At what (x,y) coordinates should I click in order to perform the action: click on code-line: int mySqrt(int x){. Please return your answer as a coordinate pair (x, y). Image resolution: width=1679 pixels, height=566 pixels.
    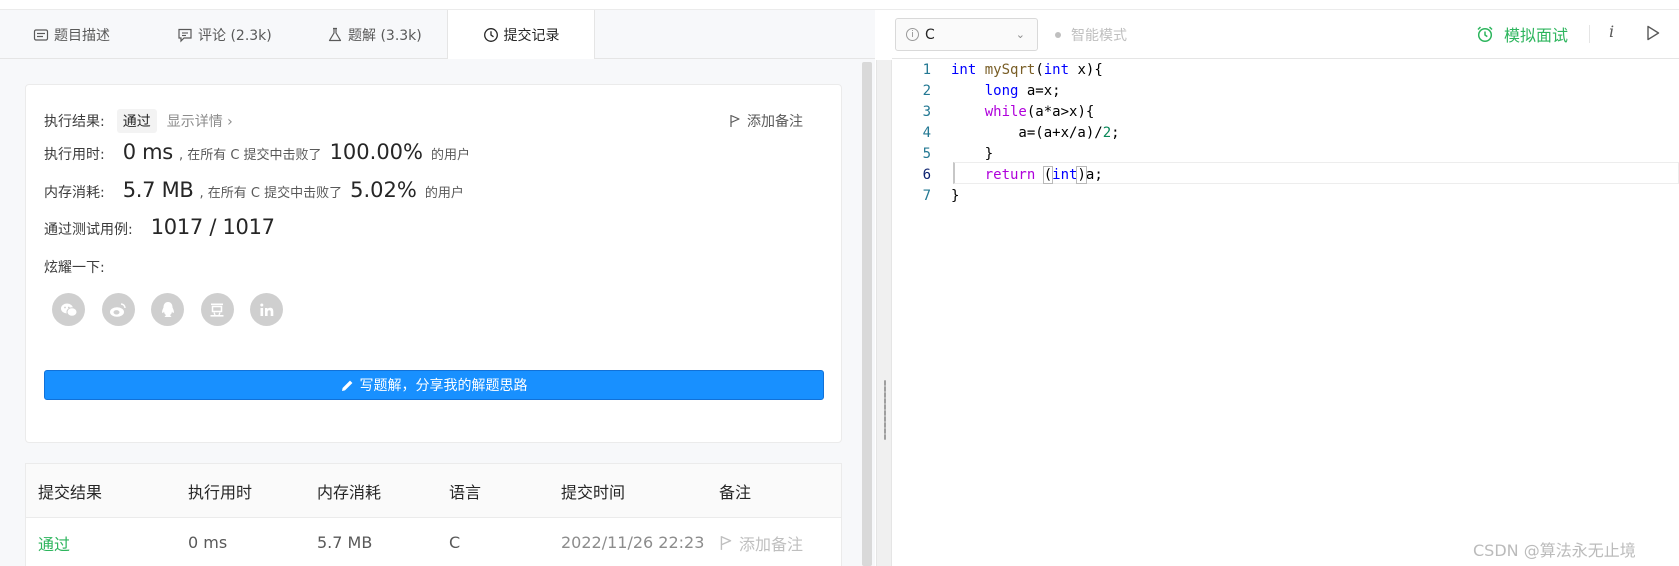
    Looking at the image, I should click on (1027, 70).